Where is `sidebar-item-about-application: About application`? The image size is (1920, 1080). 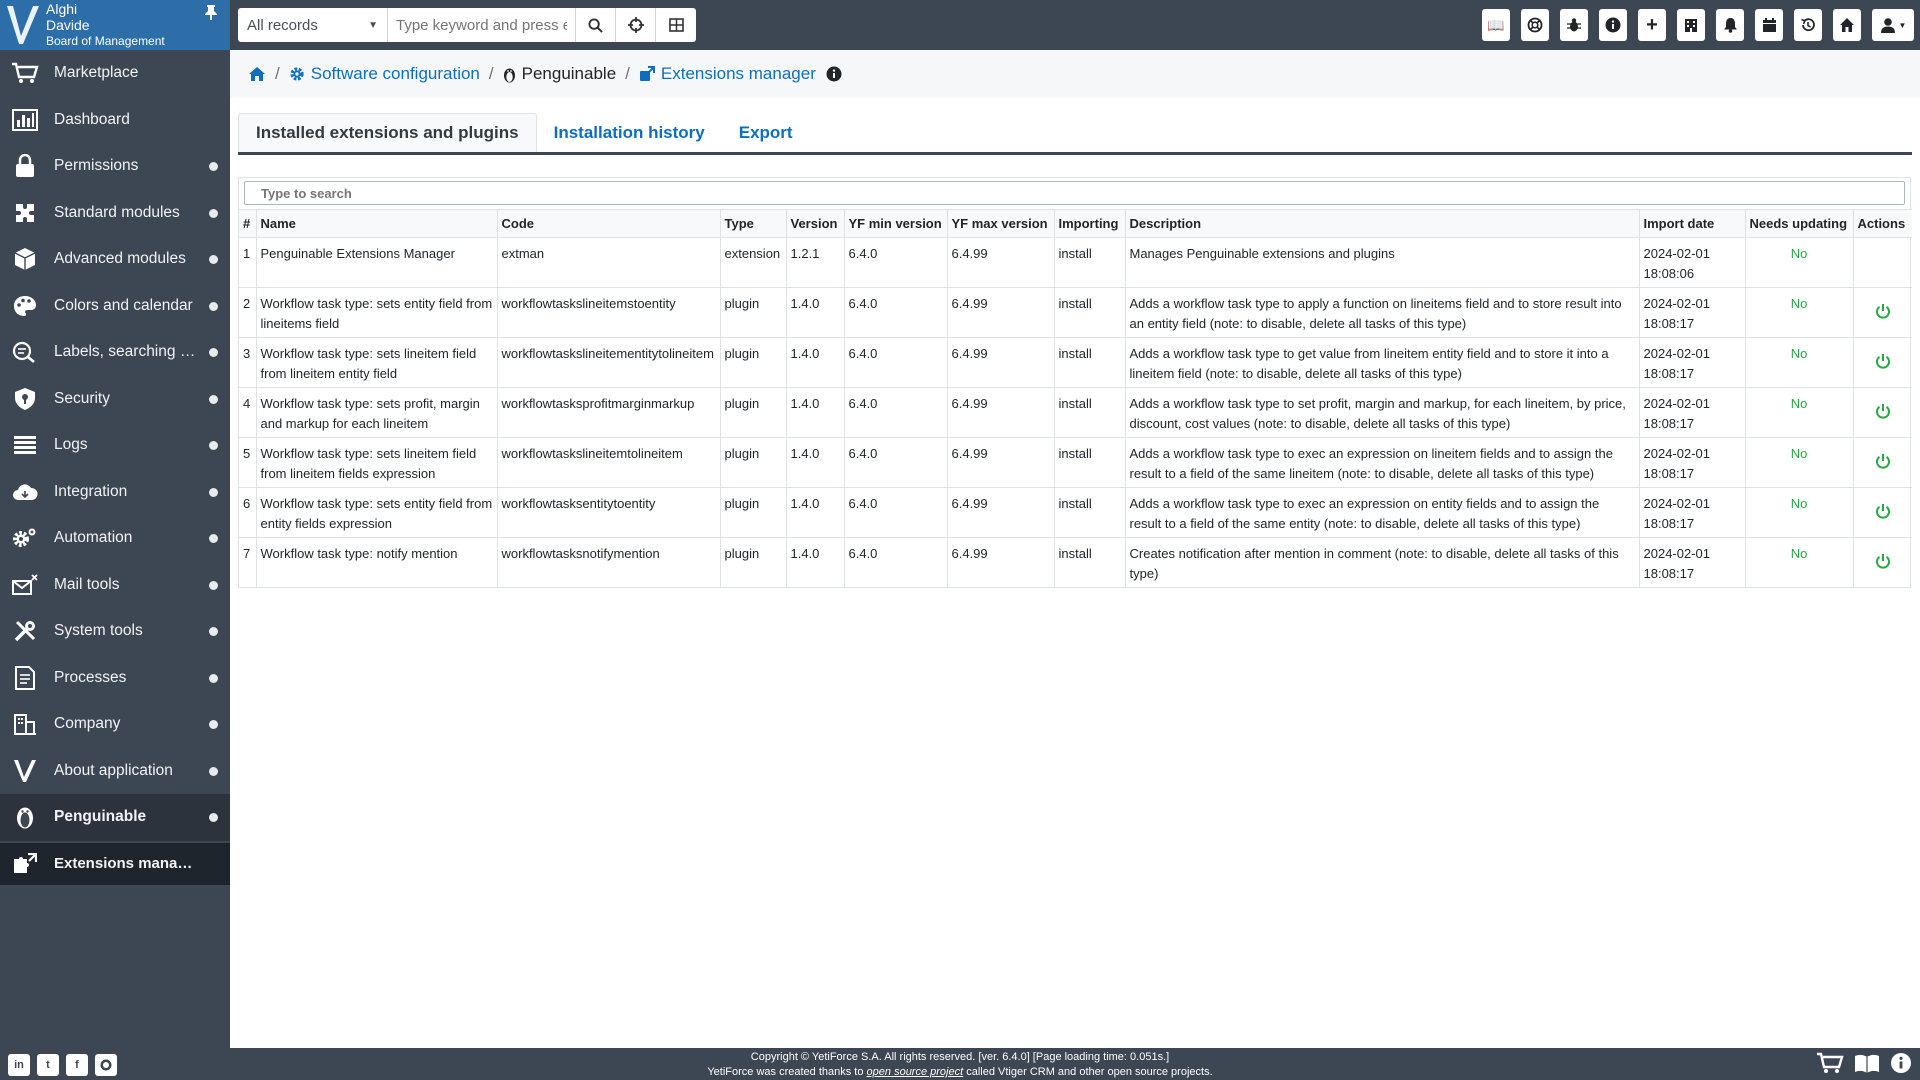 sidebar-item-about-application: About application is located at coordinates (115, 771).